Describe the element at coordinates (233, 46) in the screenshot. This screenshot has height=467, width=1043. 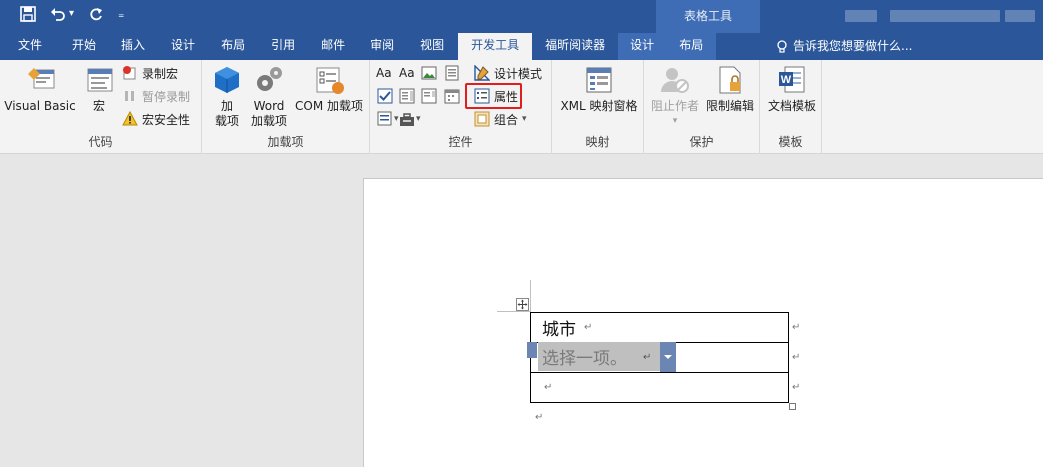
I see `tab-layout: 布局` at that location.